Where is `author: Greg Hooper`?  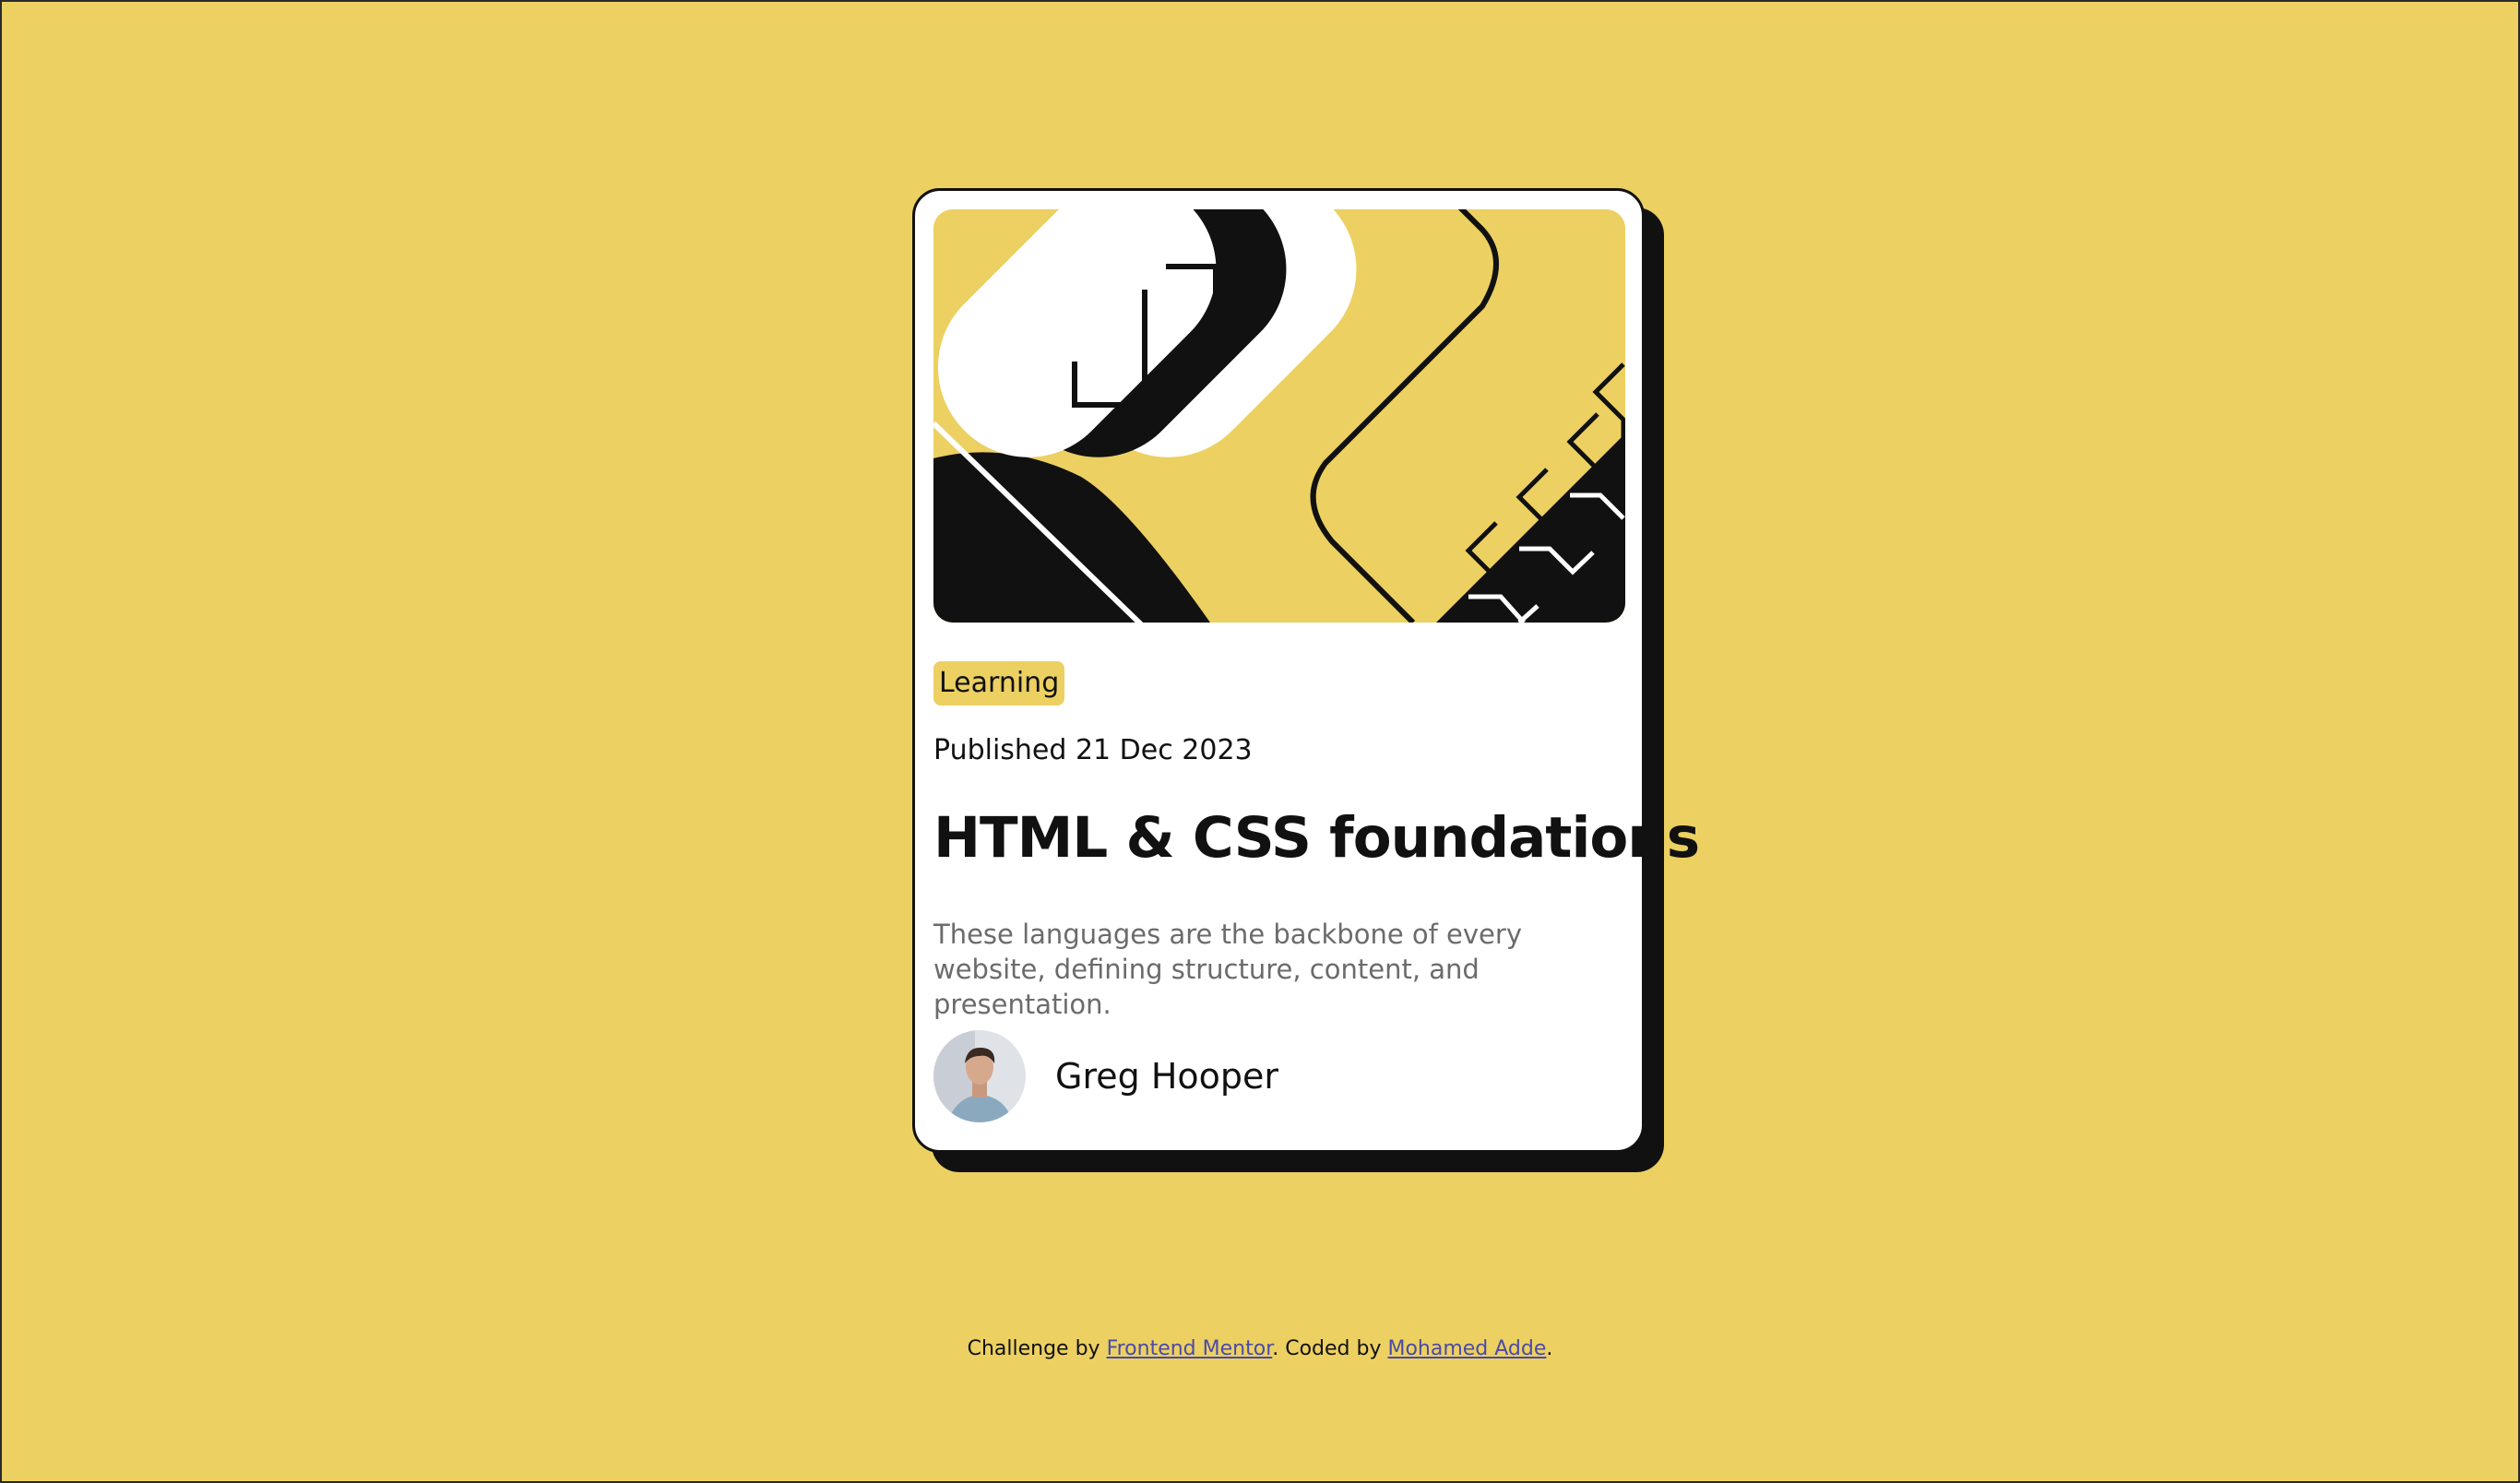
author: Greg Hooper is located at coordinates (1105, 1076).